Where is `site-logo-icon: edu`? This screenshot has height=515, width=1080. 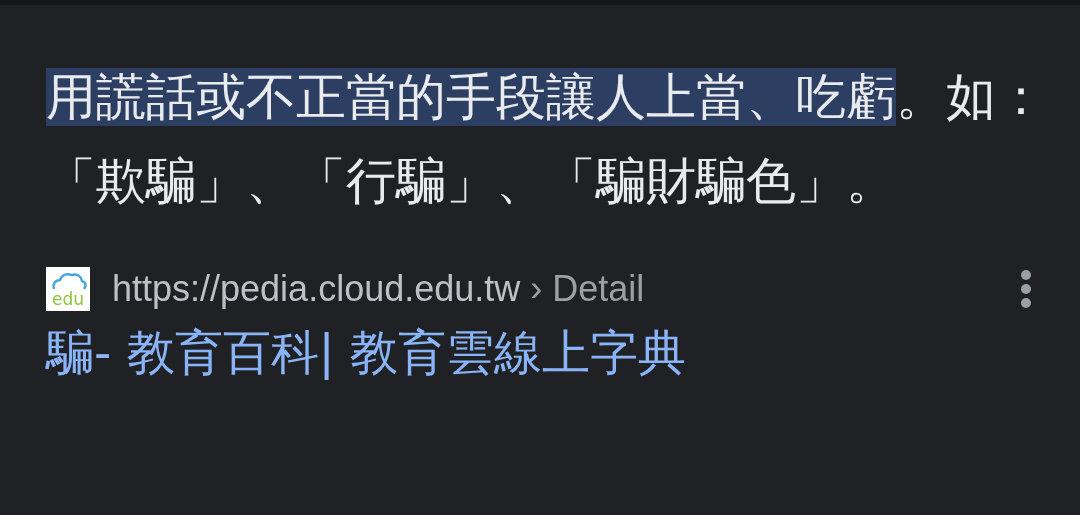
site-logo-icon: edu is located at coordinates (68, 289).